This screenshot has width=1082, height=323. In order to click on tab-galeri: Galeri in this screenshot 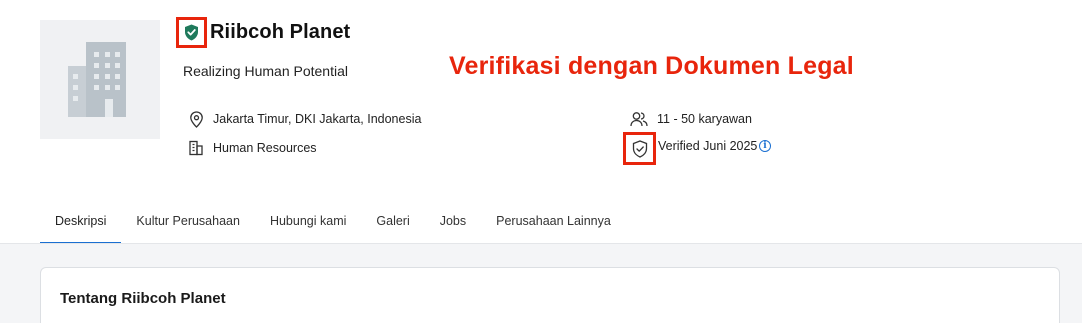, I will do `click(392, 223)`.